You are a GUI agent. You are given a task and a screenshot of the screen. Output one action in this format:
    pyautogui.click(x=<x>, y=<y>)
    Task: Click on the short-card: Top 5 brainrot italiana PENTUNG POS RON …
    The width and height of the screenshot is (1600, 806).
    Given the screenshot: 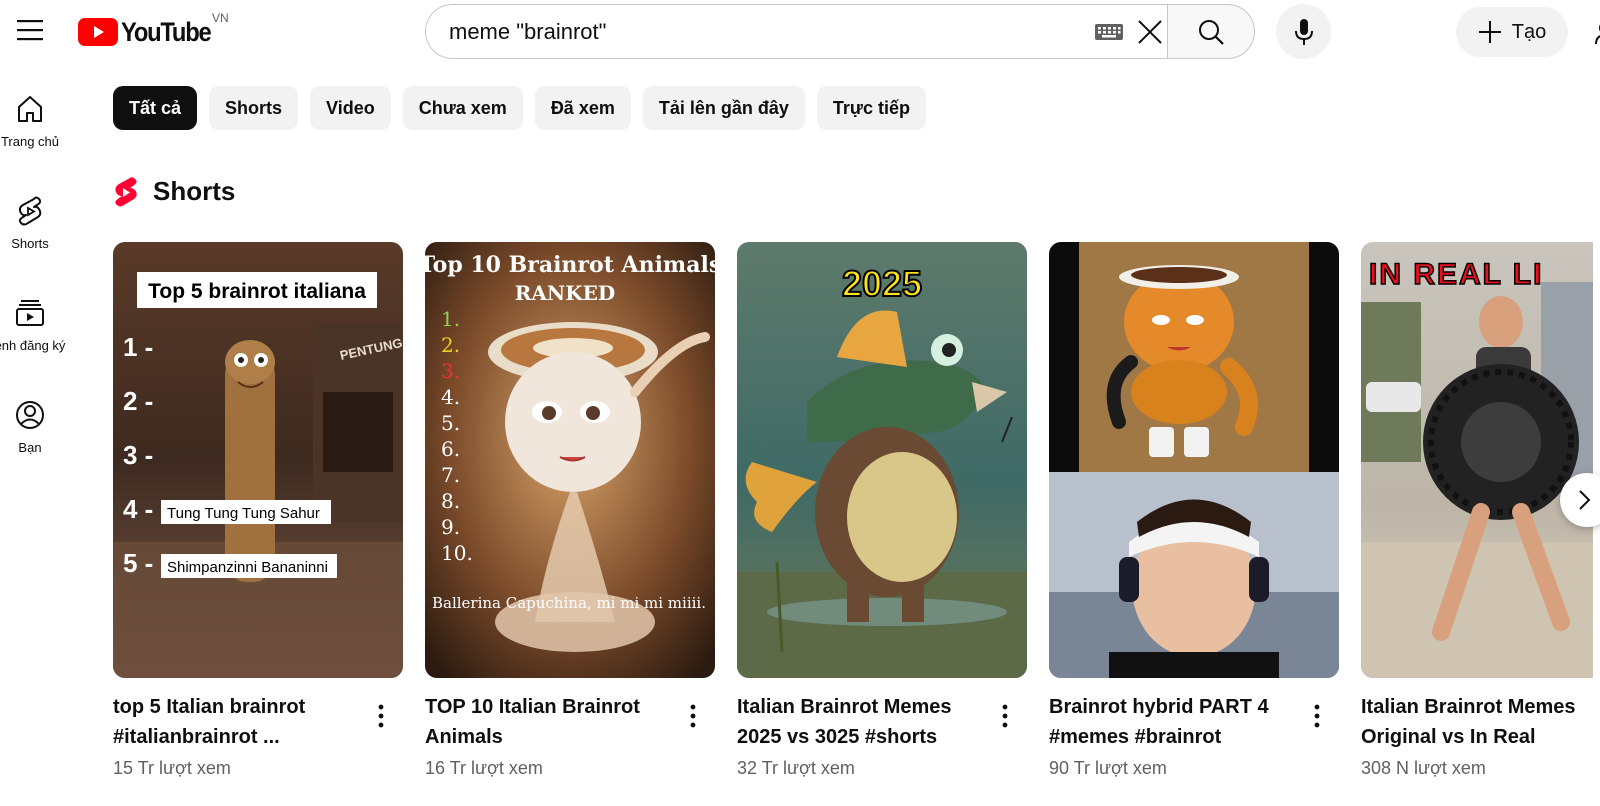 What is the action you would take?
    pyautogui.click(x=258, y=510)
    